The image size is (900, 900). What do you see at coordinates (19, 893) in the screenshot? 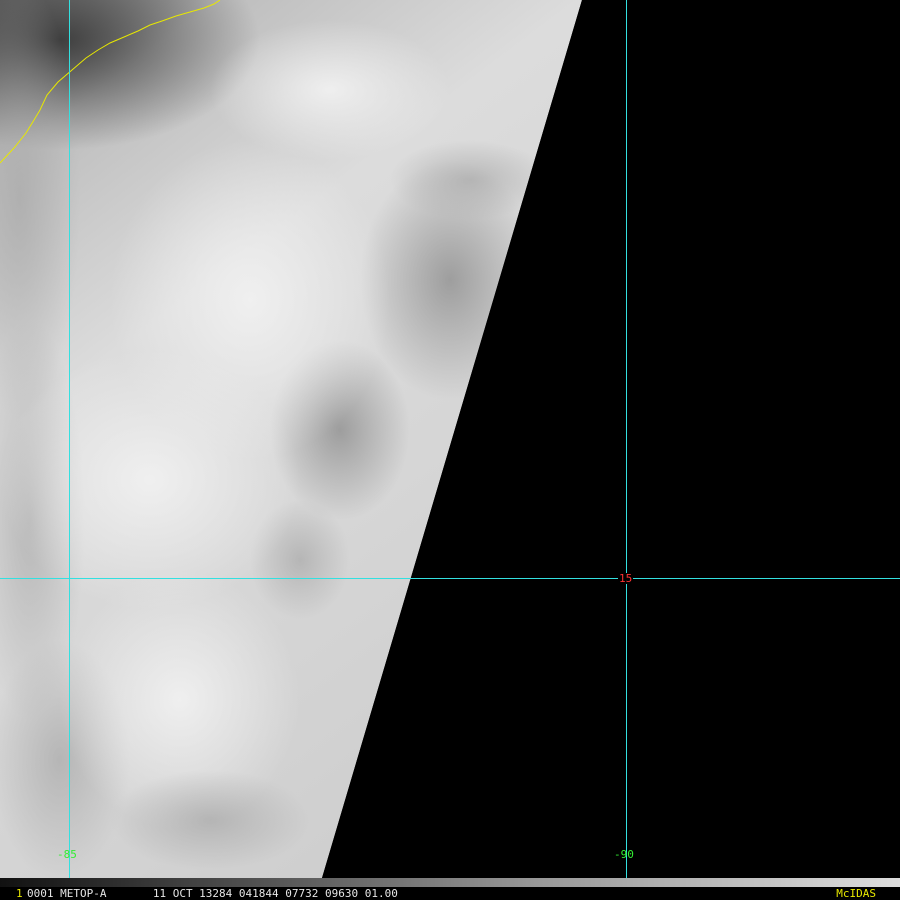
I see `frame-number: 1` at bounding box center [19, 893].